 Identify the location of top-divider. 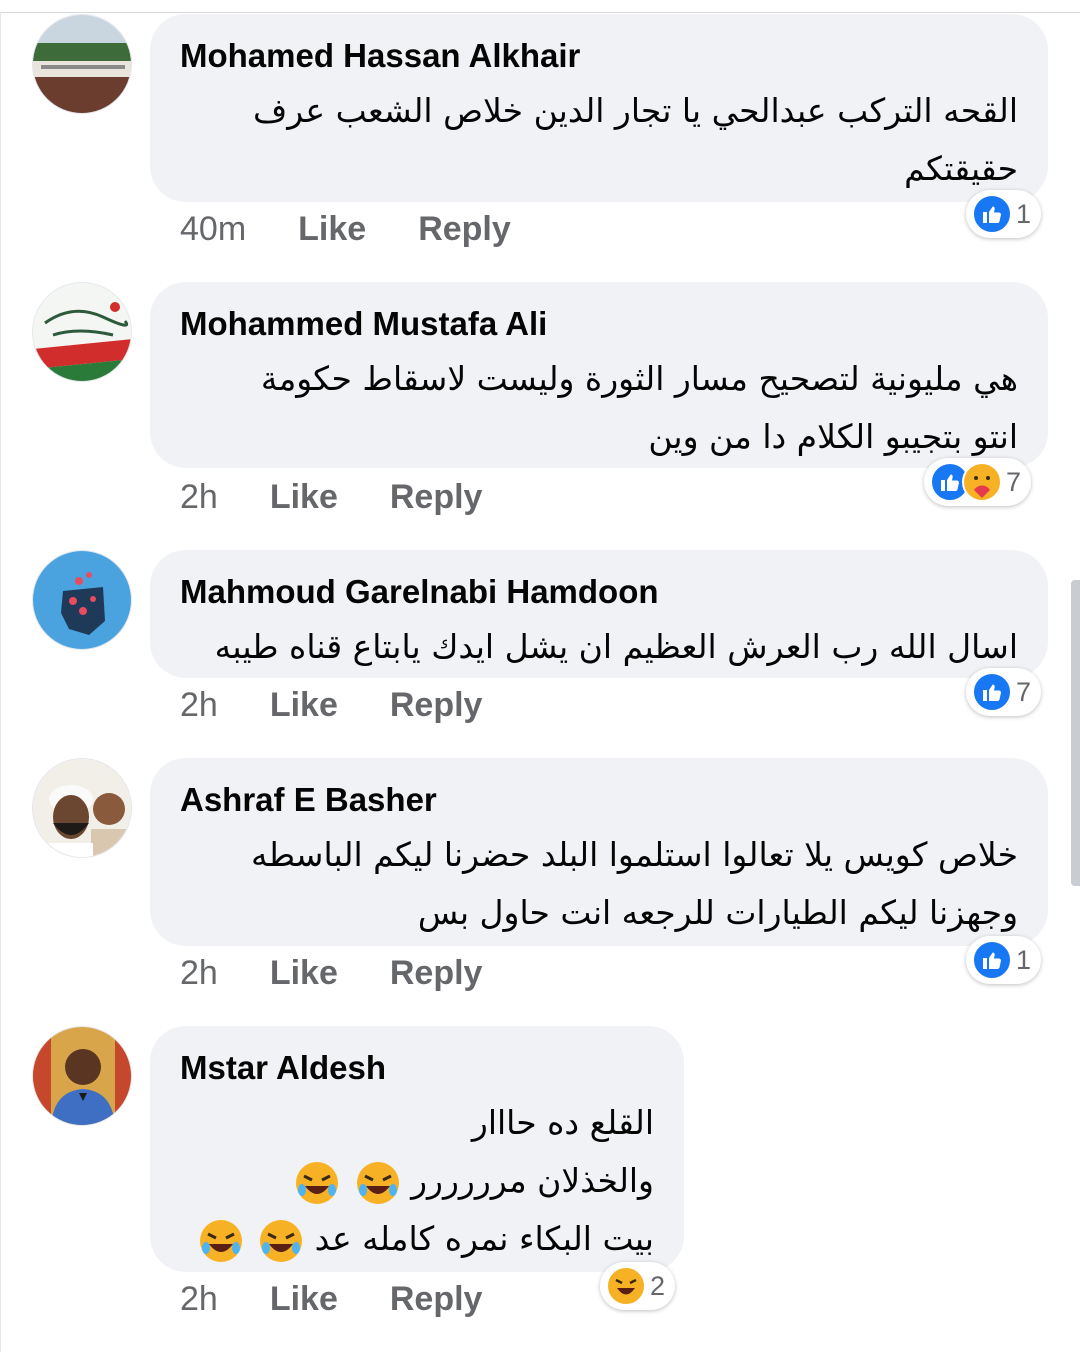
(540, 6).